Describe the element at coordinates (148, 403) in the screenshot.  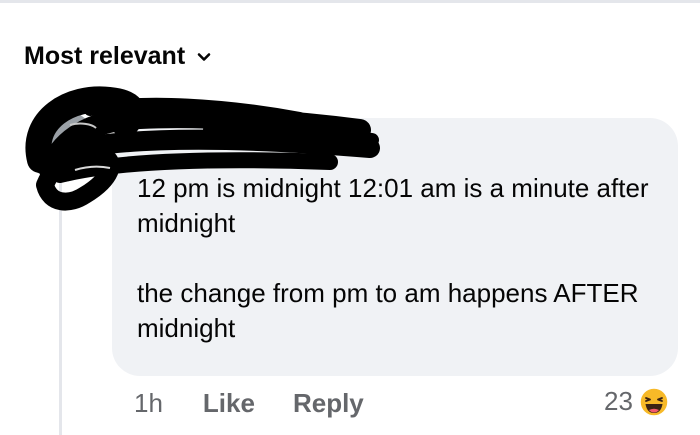
I see `comment-timestamp: 1h` at that location.